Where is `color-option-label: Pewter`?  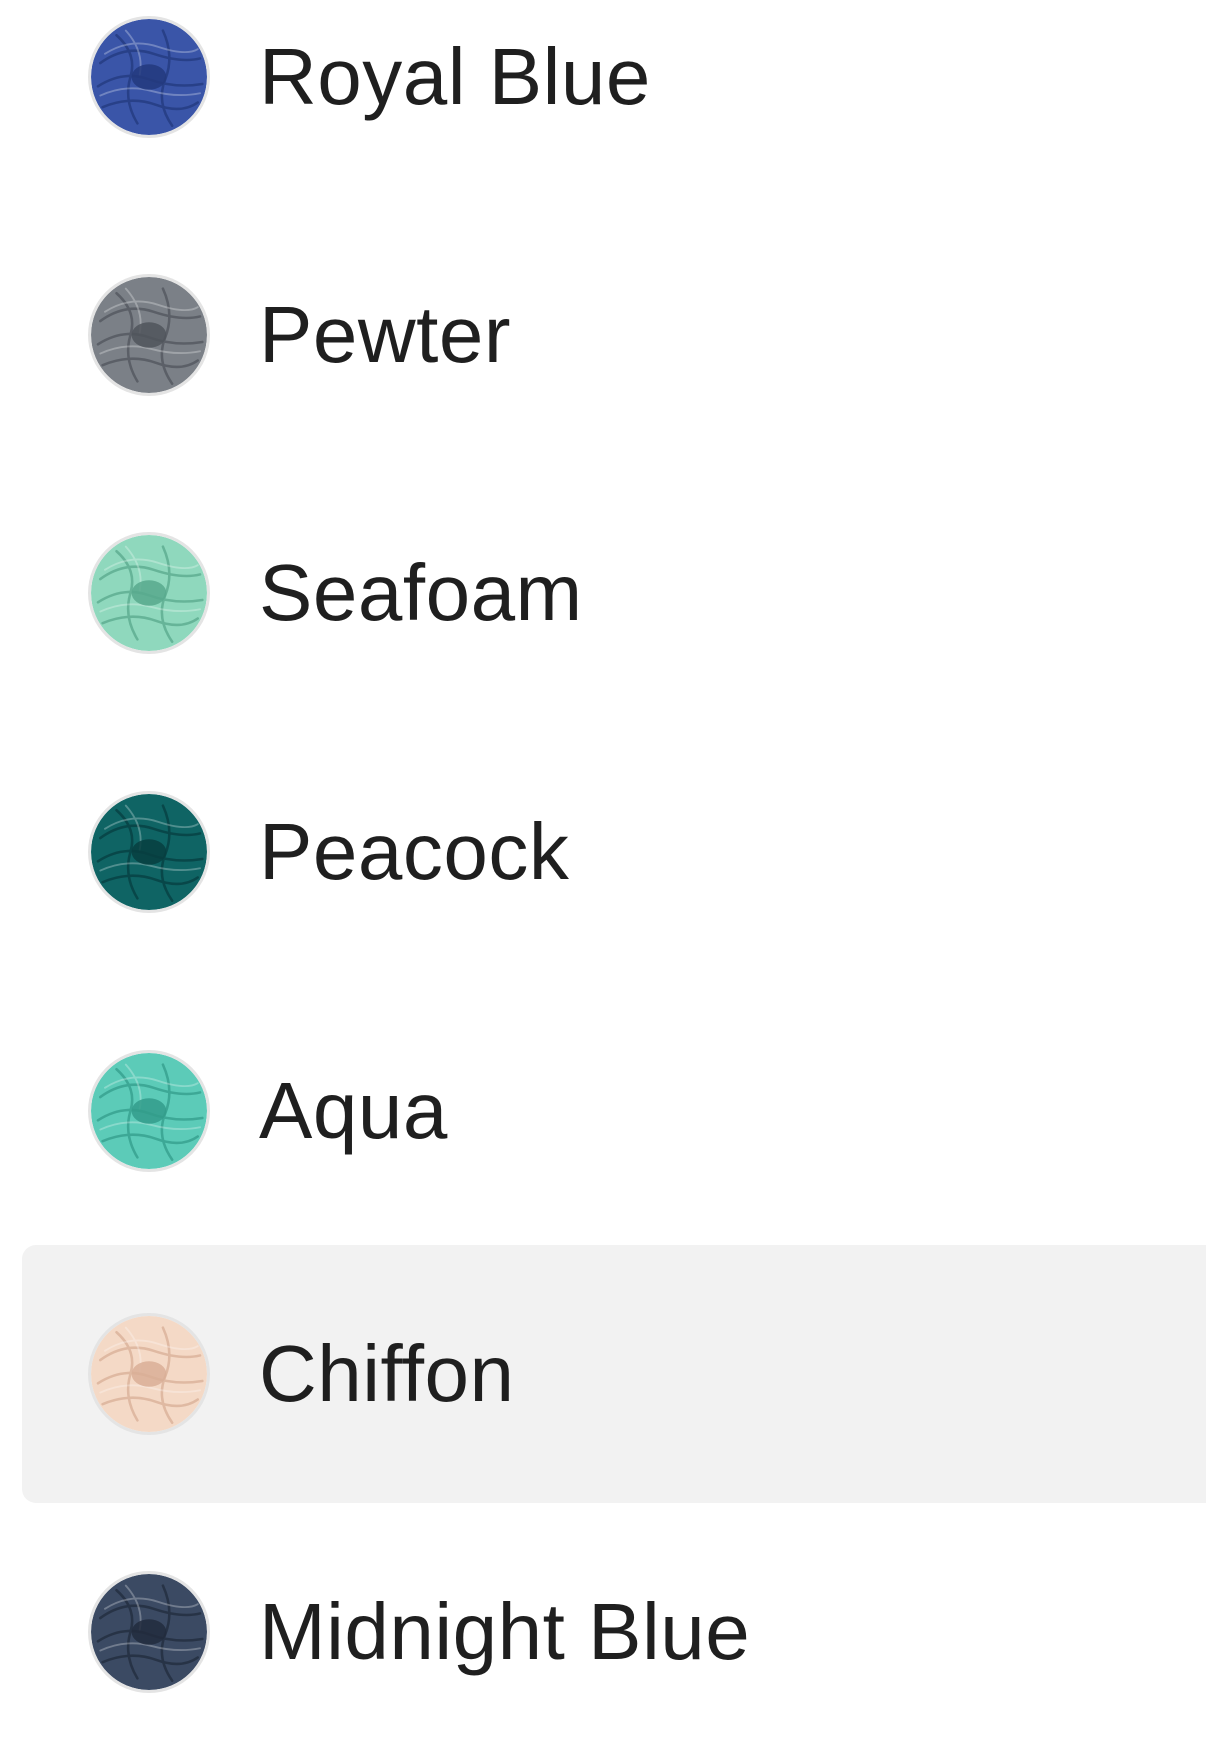
color-option-label: Pewter is located at coordinates (385, 334).